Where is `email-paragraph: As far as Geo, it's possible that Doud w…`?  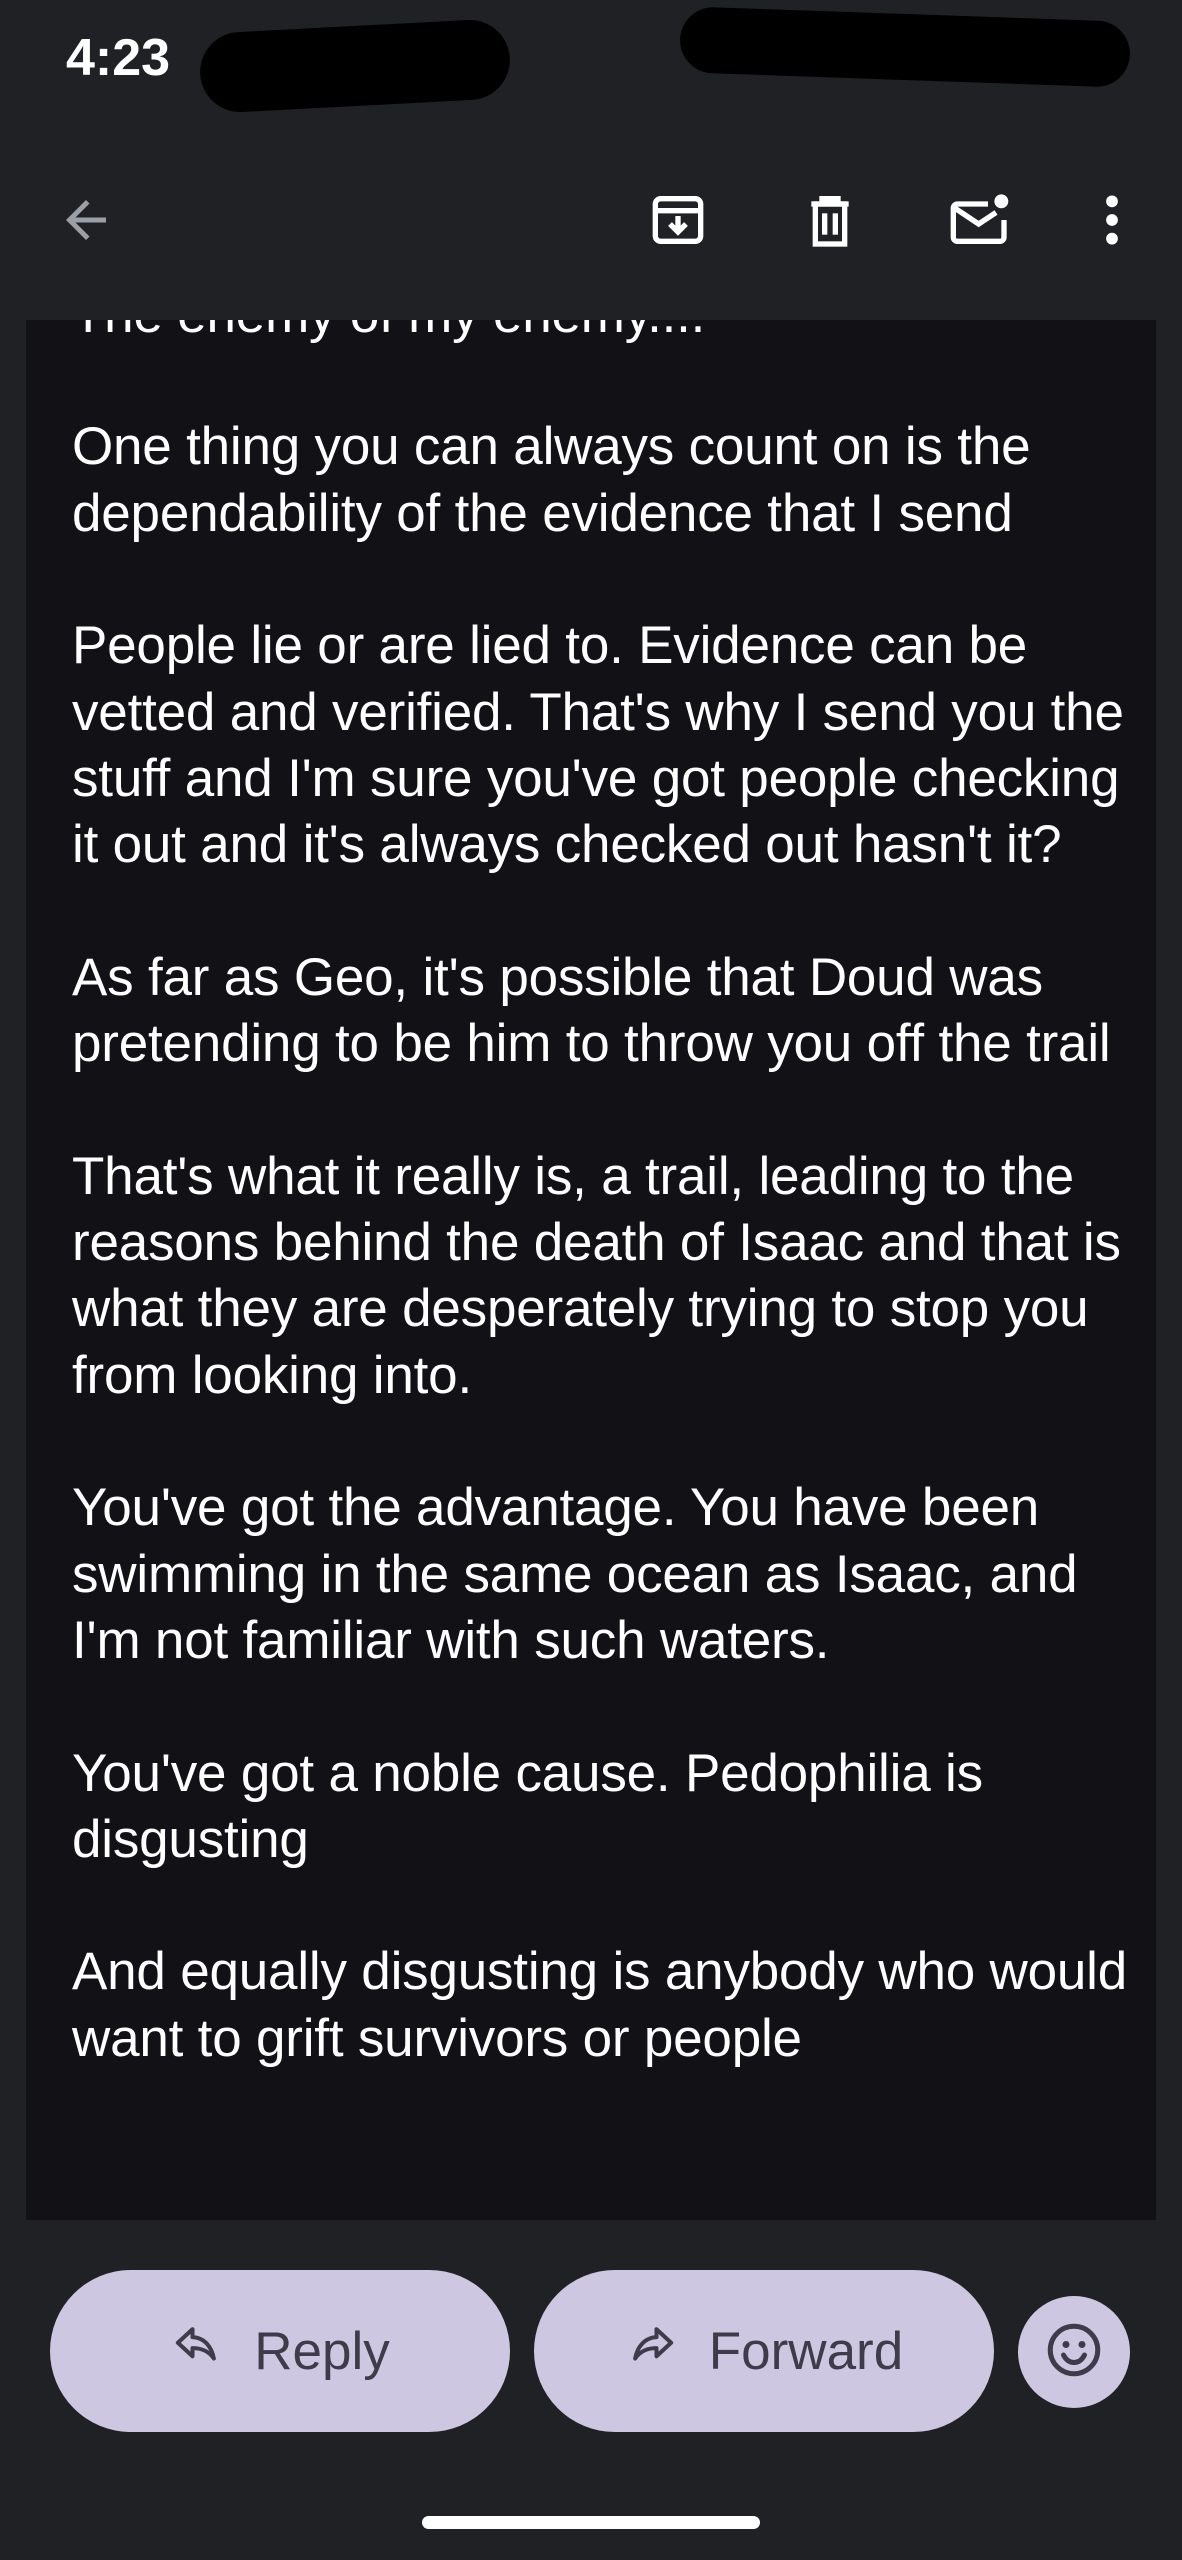
email-paragraph: As far as Geo, it's possible that Doud w… is located at coordinates (591, 1010).